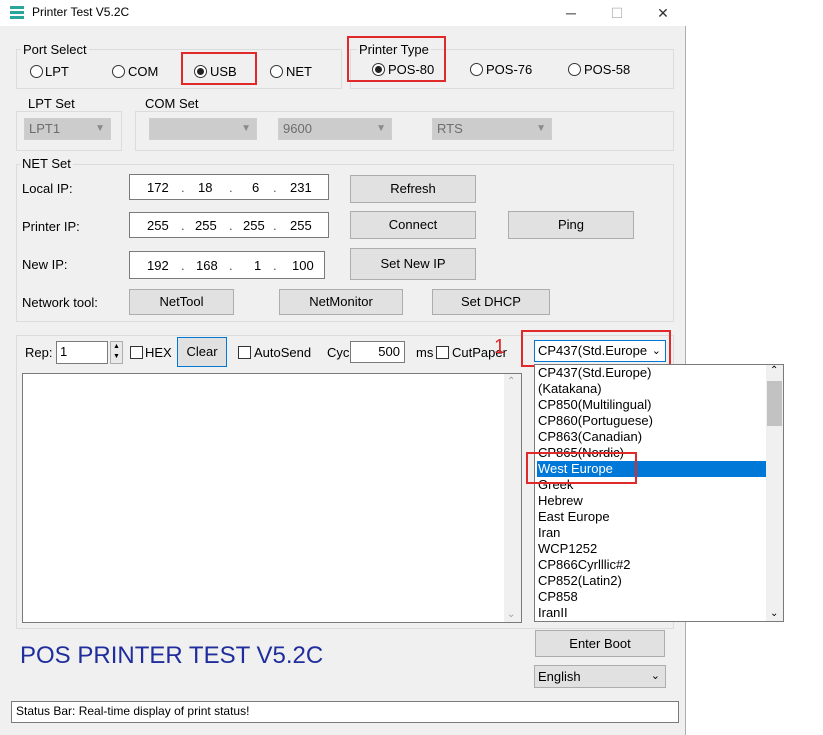 This screenshot has height=735, width=823. Describe the element at coordinates (774, 493) in the screenshot. I see `dropdown-scrollbar: ⌃ ⌄` at that location.